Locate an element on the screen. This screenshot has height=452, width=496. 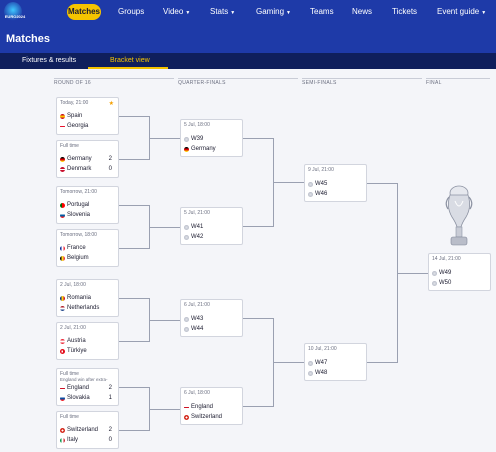
team-name: Belgium is located at coordinates (78, 258).